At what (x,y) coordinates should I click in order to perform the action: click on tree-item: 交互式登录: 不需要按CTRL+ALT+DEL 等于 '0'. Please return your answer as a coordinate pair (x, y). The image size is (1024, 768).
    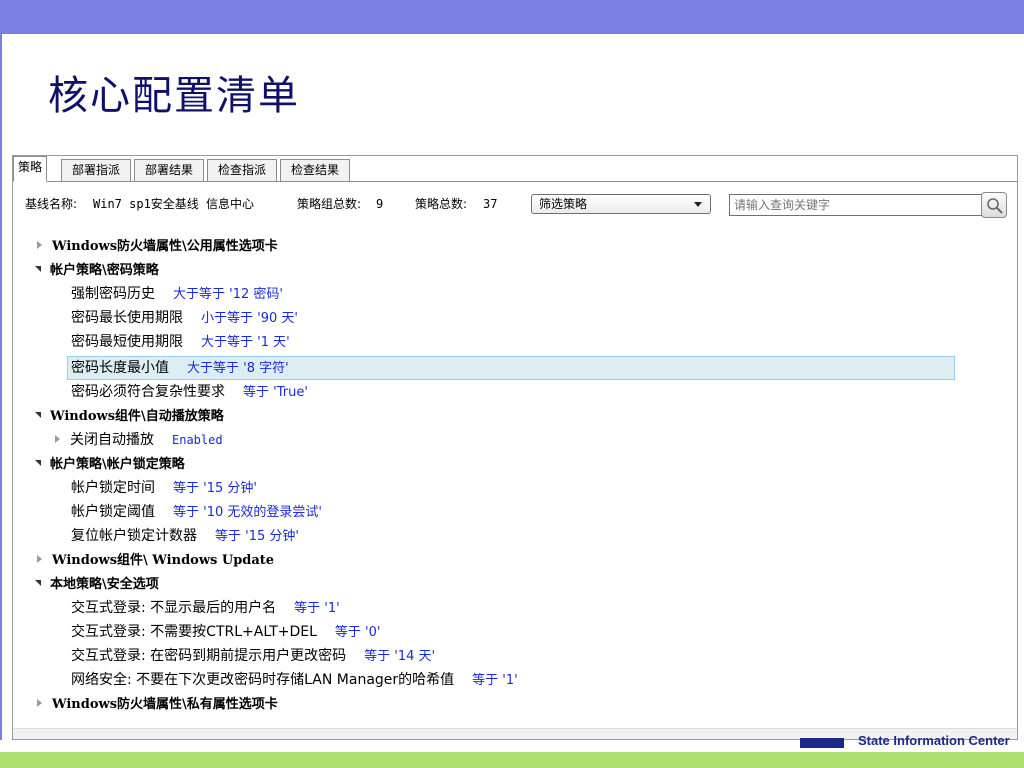
    Looking at the image, I should click on (225, 632).